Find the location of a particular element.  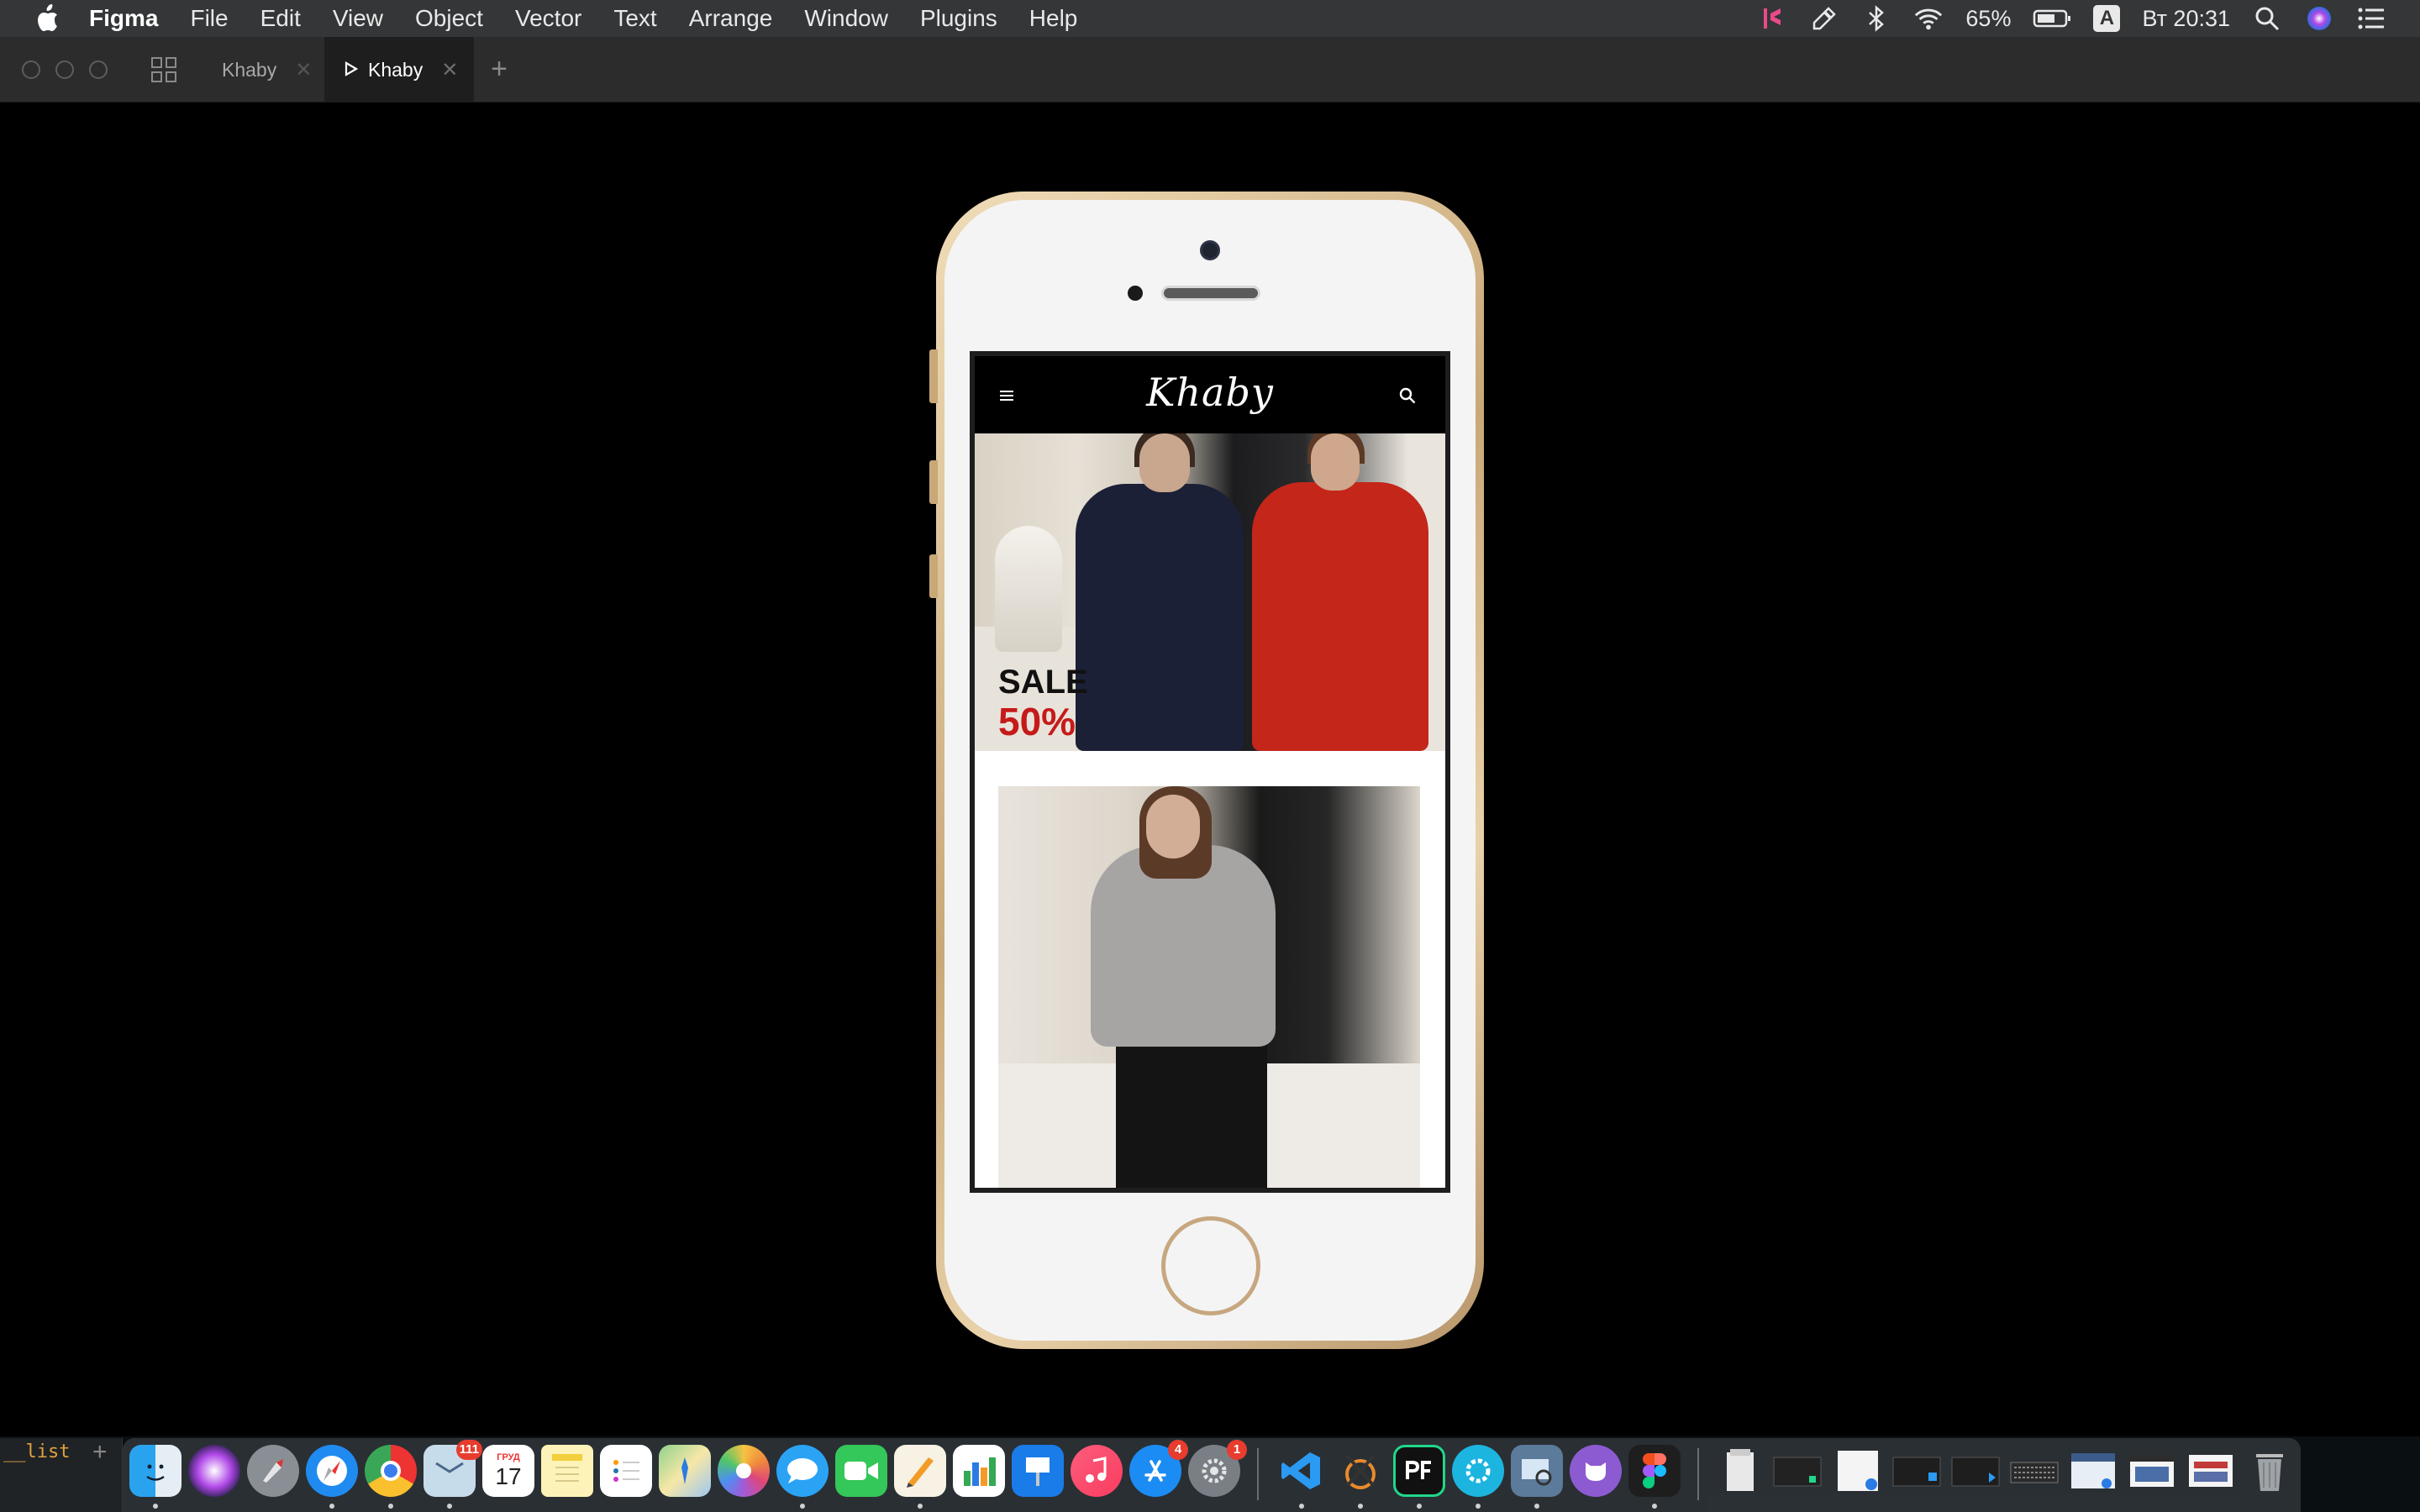

sale-banner: SALE 50% is located at coordinates (1210, 592).